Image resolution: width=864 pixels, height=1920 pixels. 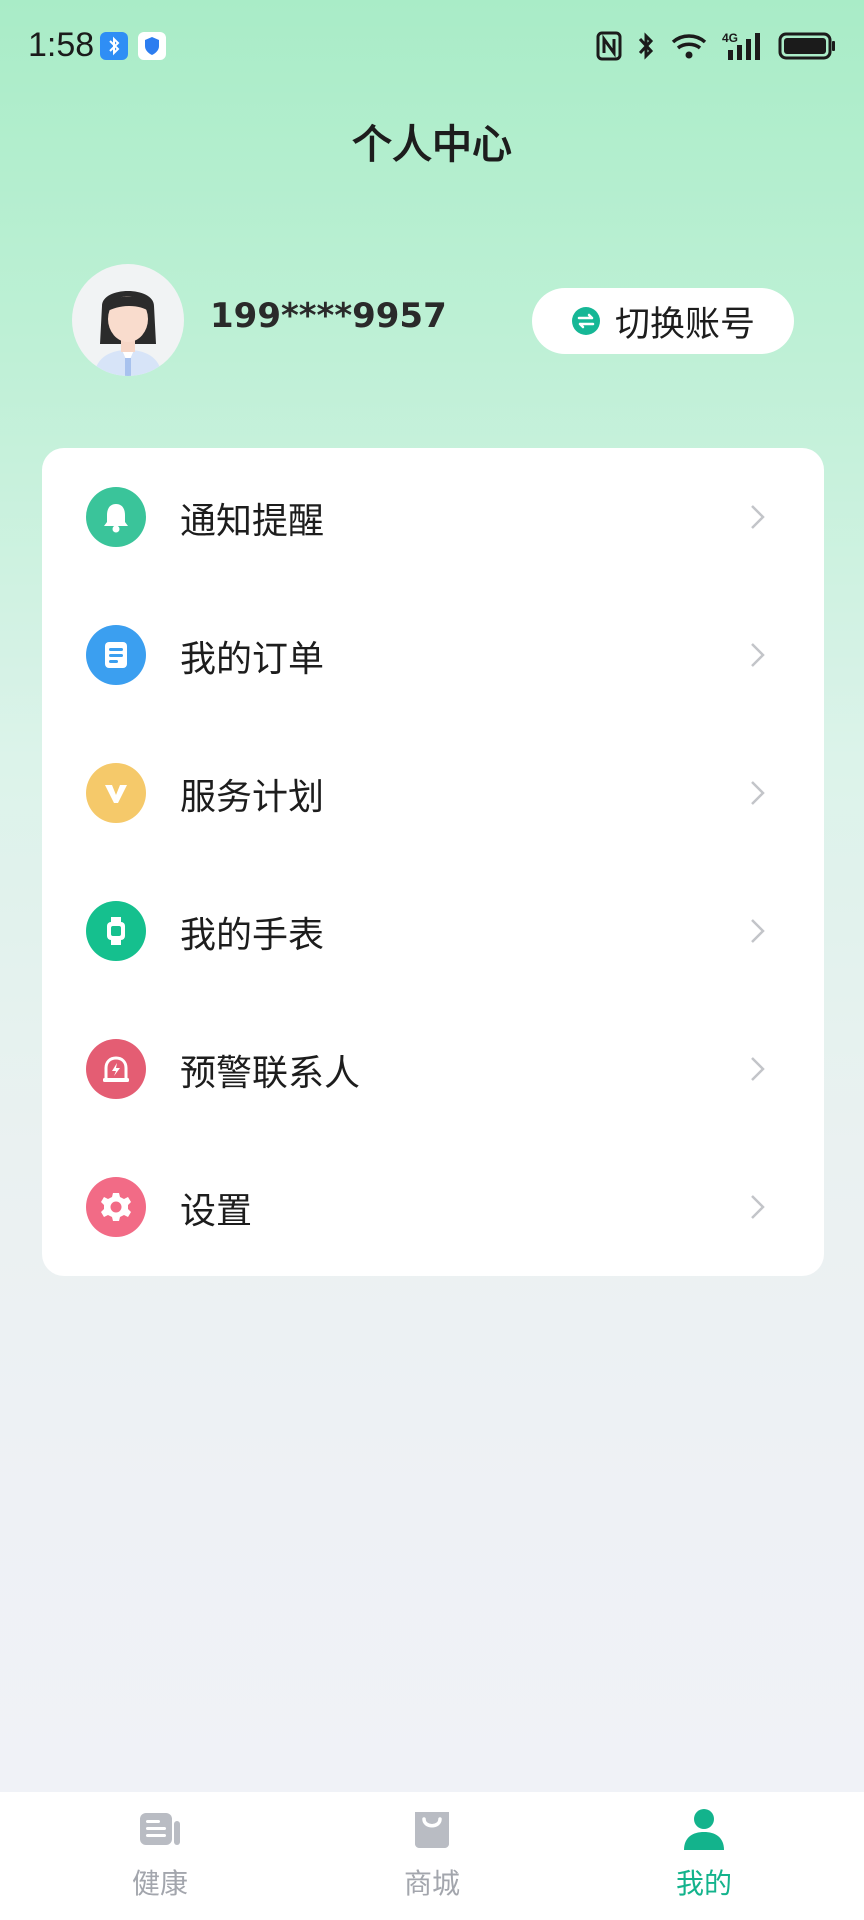 I want to click on menu-item-my-watch: 我的手表, so click(x=433, y=931).